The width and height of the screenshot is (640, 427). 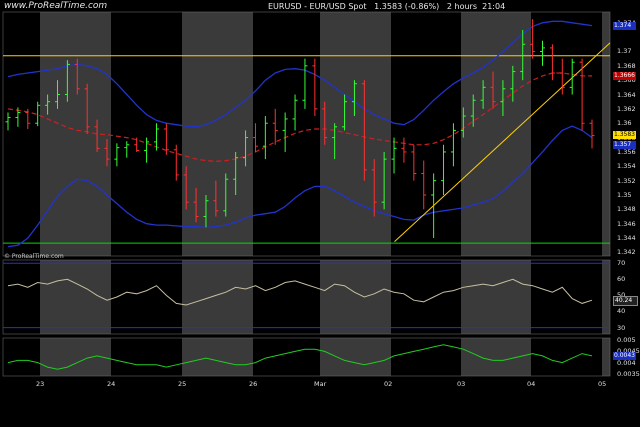 I want to click on price-tick-label: 1.344, so click(x=626, y=238).